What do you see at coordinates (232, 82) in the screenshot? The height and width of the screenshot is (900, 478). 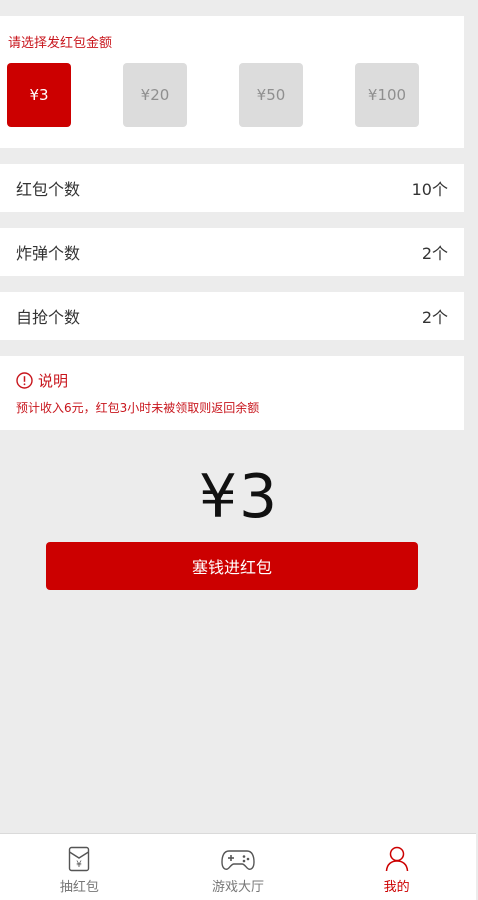 I see `amount-picker-card: 请选择发红包金额 ¥3 ¥20 ¥50 ¥100` at bounding box center [232, 82].